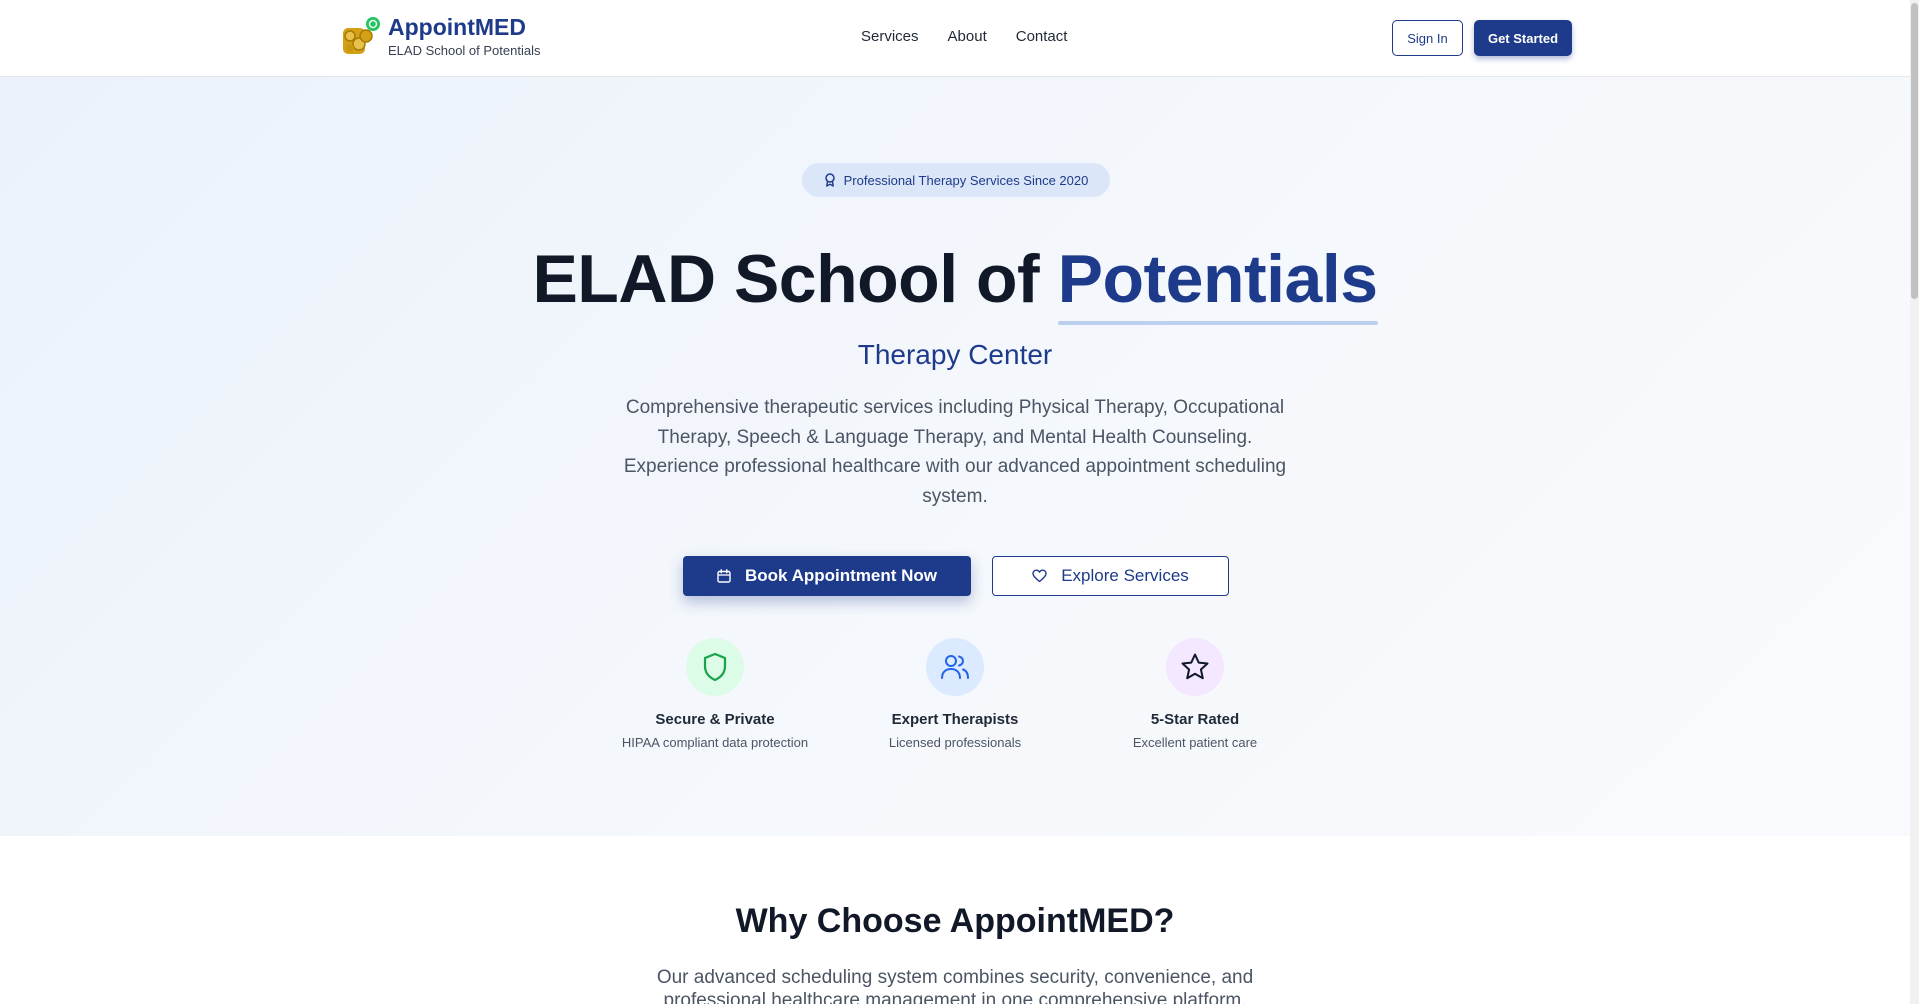 This screenshot has height=1004, width=1919. Describe the element at coordinates (1042, 36) in the screenshot. I see `nav-contact-link: Contact` at that location.